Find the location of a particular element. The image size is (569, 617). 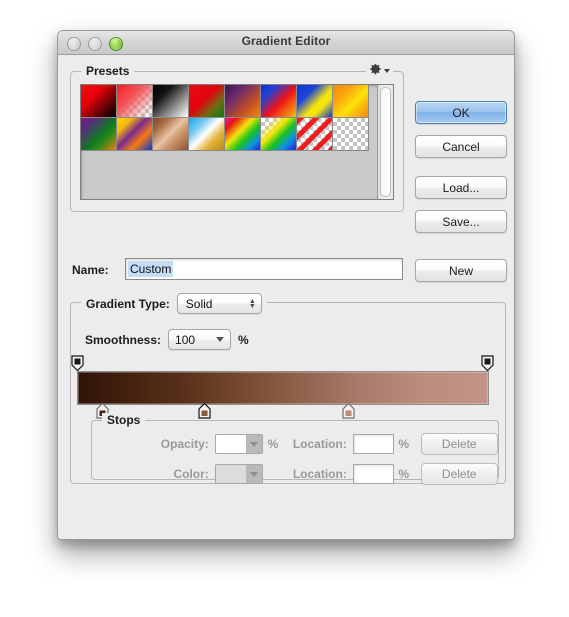

preset-swatch-transparent-rainbow is located at coordinates (278, 134).